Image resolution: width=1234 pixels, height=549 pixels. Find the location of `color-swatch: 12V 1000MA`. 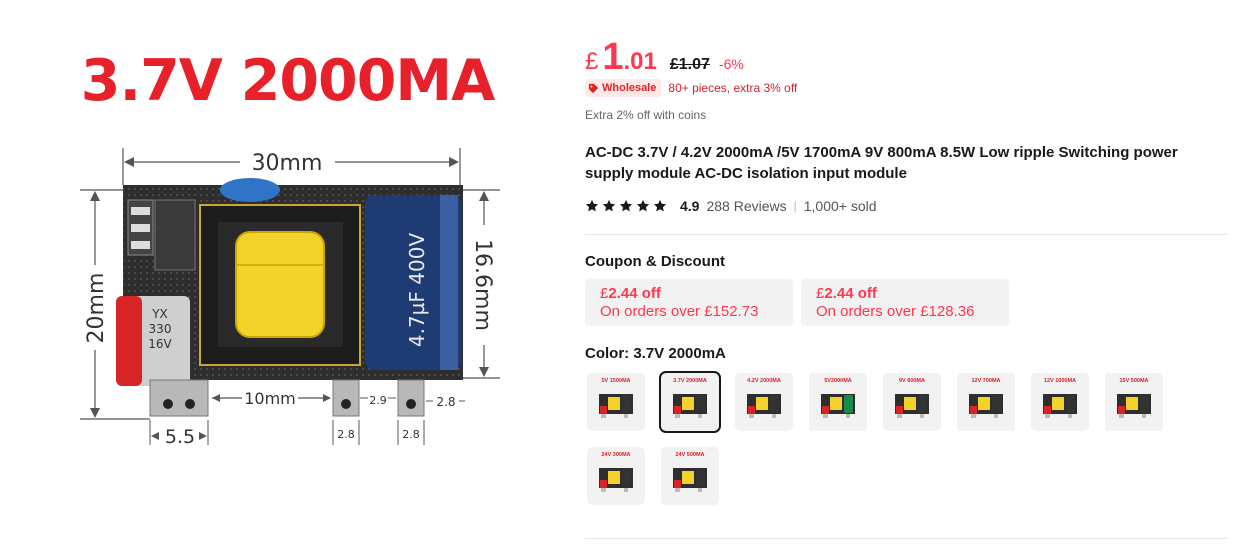

color-swatch: 12V 1000MA is located at coordinates (1060, 402).